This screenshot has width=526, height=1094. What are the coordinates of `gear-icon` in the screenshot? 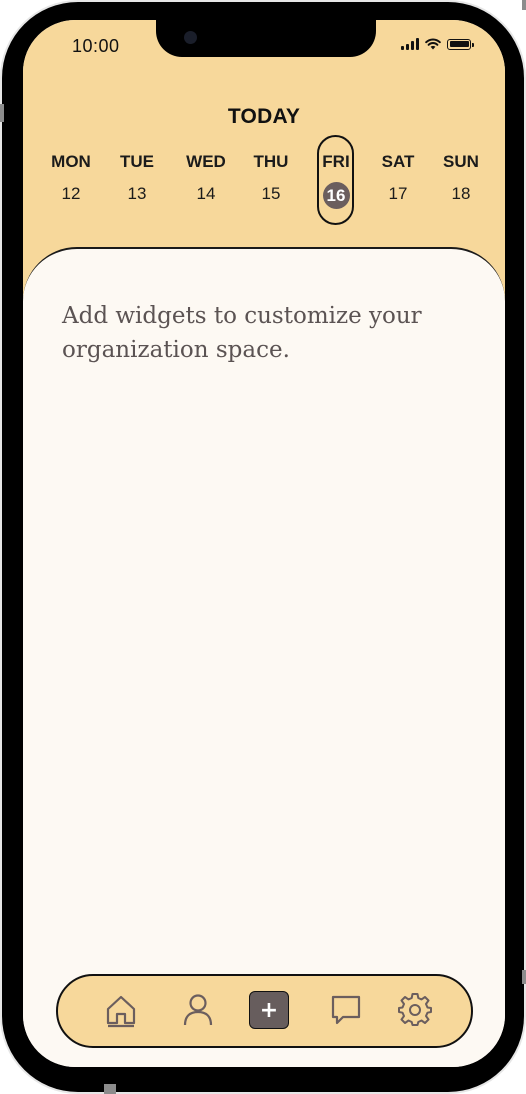 It's located at (415, 1009).